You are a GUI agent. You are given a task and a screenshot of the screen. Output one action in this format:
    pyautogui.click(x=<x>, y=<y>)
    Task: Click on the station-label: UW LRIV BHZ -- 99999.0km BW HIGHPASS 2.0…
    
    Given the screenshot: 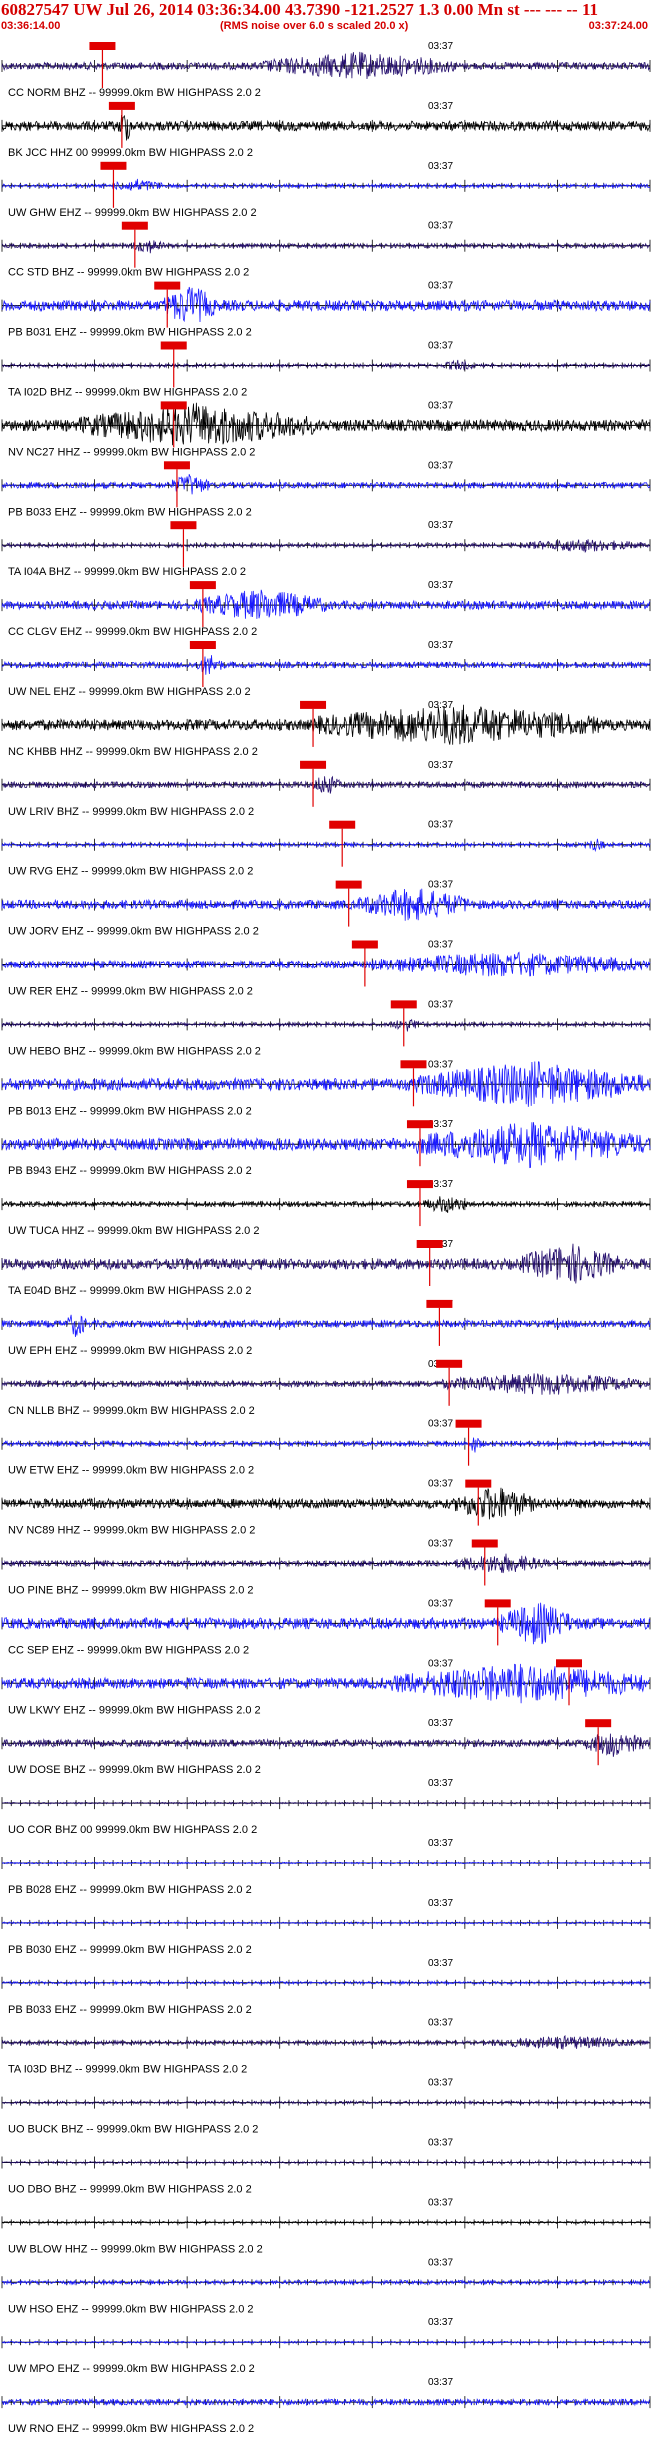 What is the action you would take?
    pyautogui.click(x=131, y=812)
    